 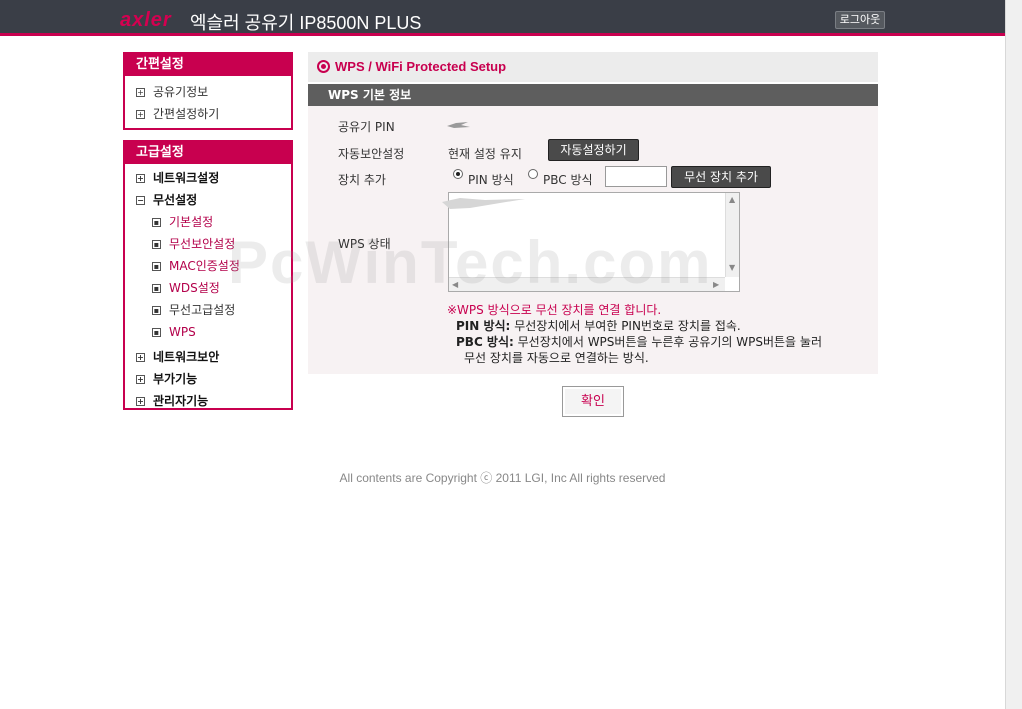 I want to click on pbc-method-title: PBC 방식:, so click(x=485, y=342).